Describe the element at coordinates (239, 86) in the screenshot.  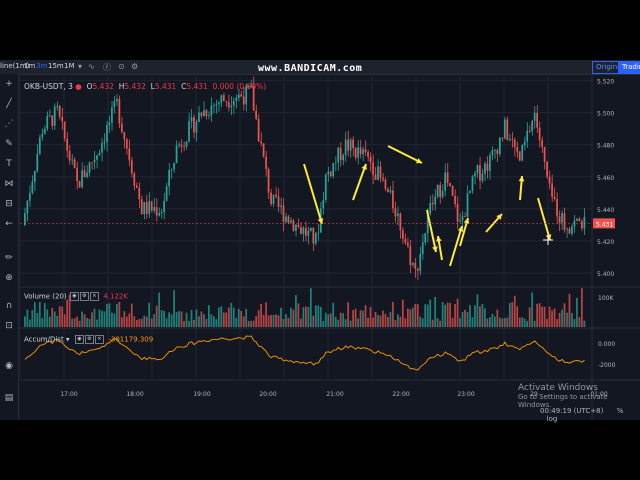
I see `change-value: 0.000 (0.00%)` at that location.